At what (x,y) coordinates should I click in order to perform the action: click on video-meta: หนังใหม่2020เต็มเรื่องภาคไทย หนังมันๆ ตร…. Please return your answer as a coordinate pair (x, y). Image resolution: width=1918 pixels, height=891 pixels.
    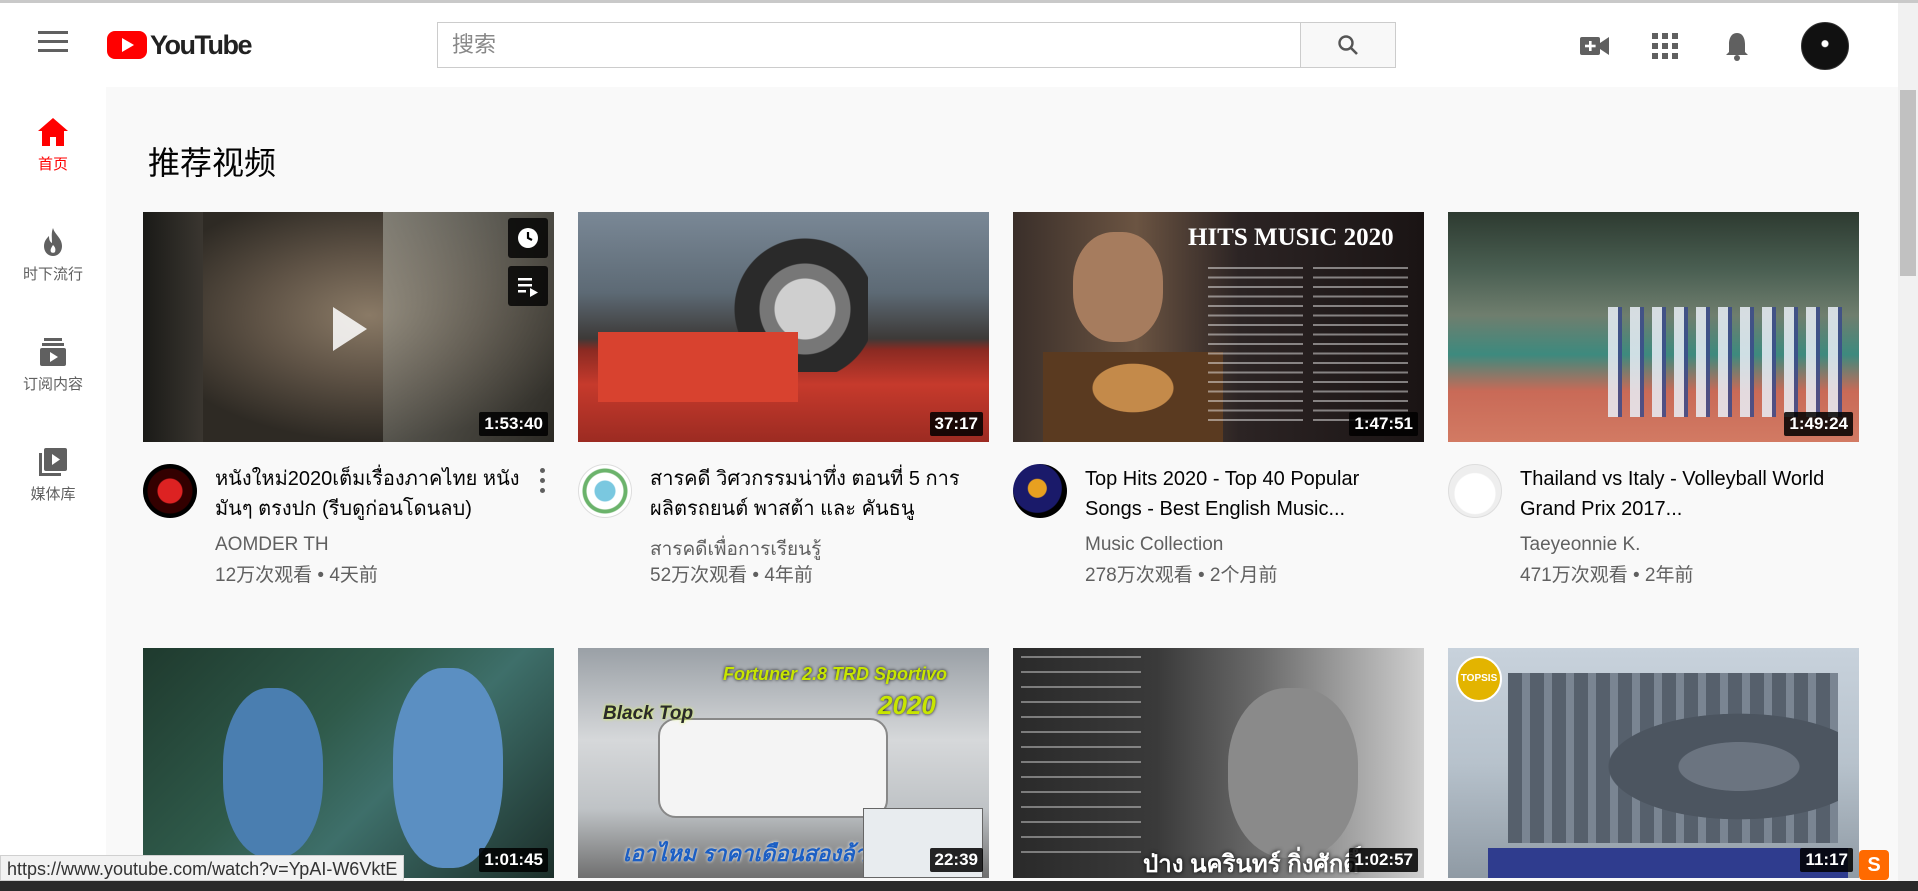
    Looking at the image, I should click on (348, 514).